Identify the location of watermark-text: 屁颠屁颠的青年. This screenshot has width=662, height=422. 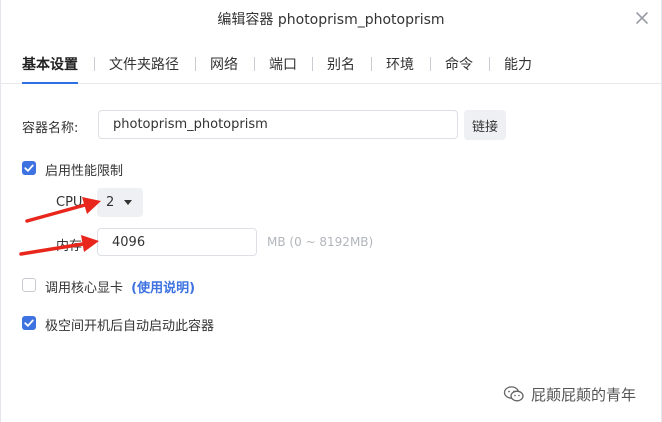
(584, 394).